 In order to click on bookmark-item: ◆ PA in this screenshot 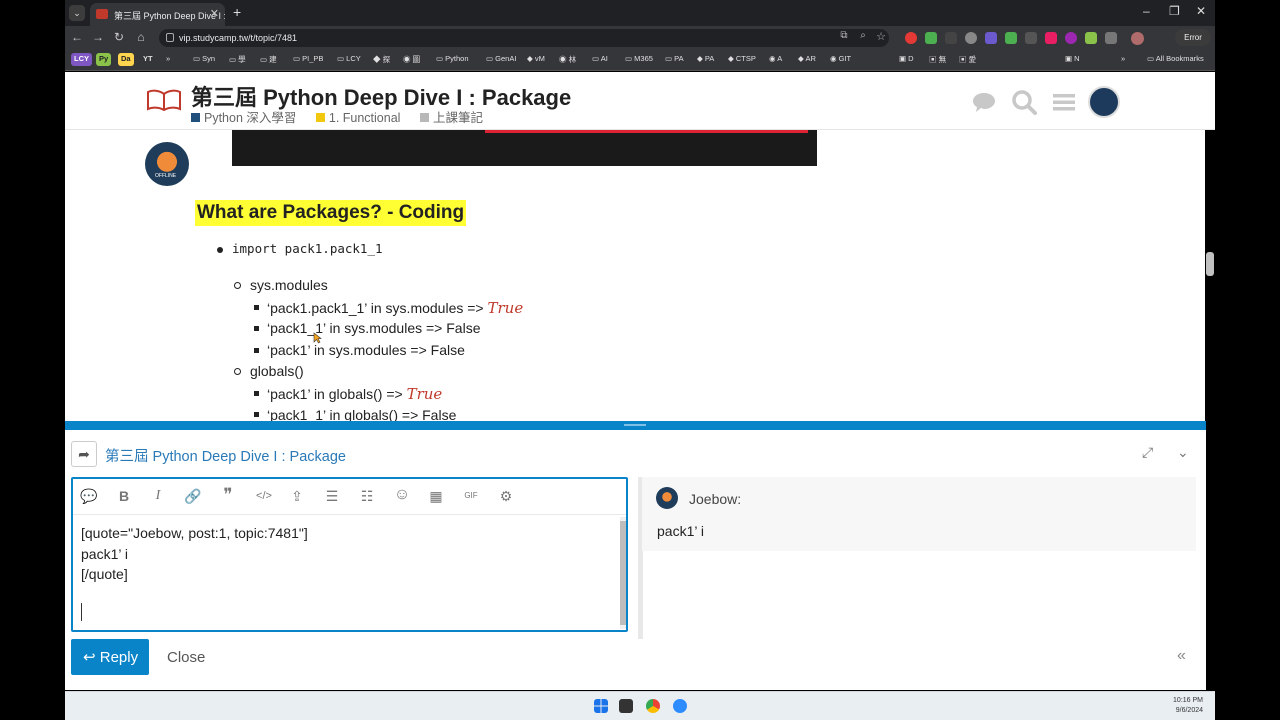, I will do `click(705, 58)`.